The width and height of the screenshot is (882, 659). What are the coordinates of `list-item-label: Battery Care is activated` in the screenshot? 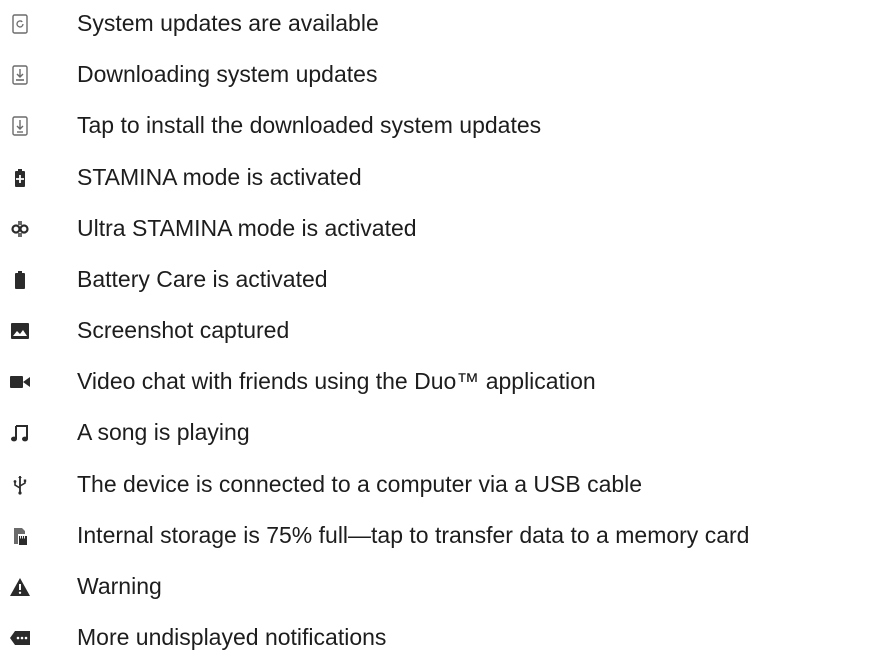 It's located at (202, 279).